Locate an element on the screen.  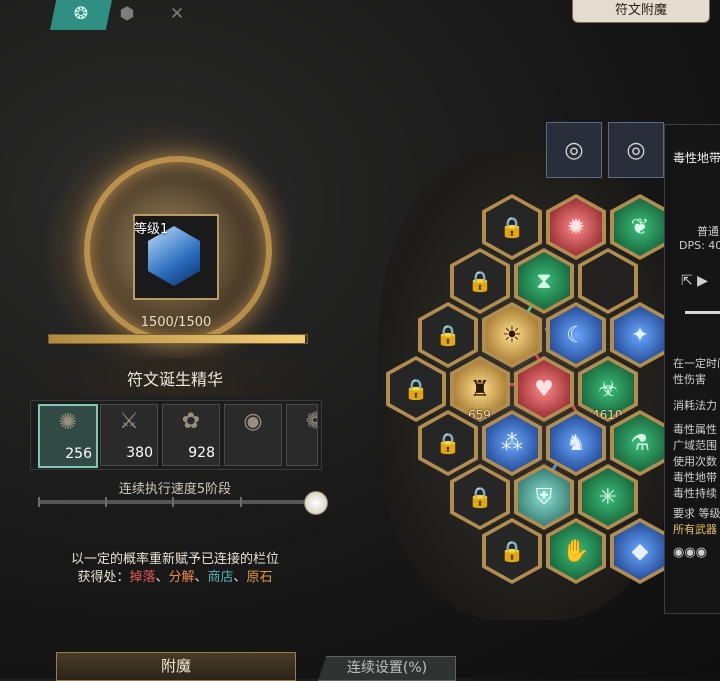
crossed-tools-tab-icon: ✕ is located at coordinates (177, 14).